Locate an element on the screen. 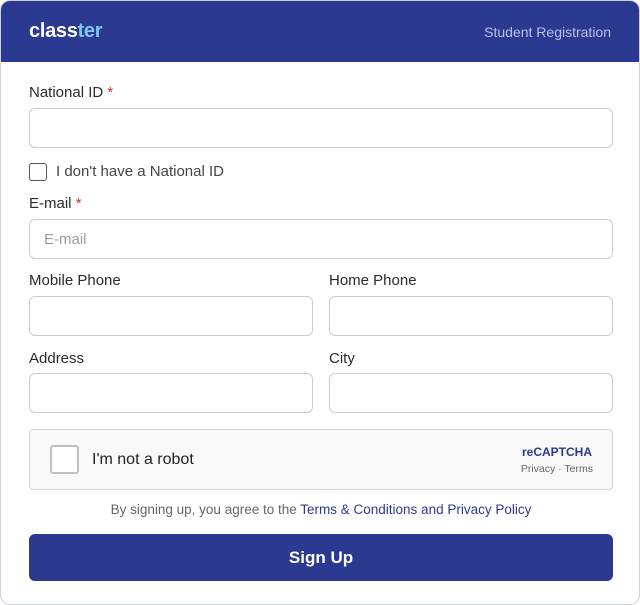 The width and height of the screenshot is (640, 605). home-phone-label: Home Phone is located at coordinates (373, 280).